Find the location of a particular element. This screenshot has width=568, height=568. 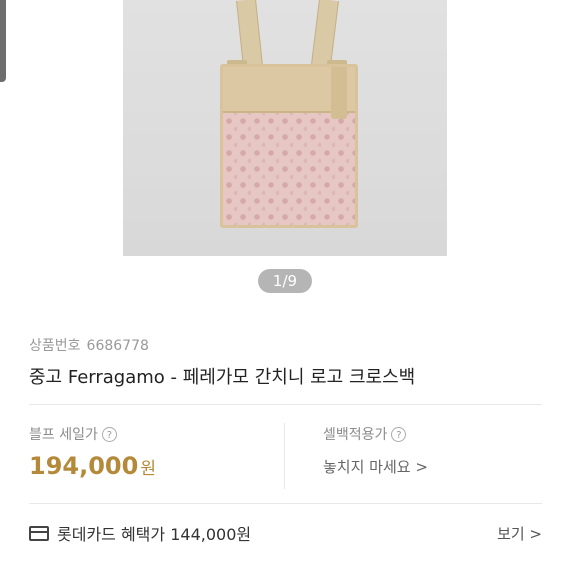

sale-price-label: 블프 세일가 is located at coordinates (63, 435).